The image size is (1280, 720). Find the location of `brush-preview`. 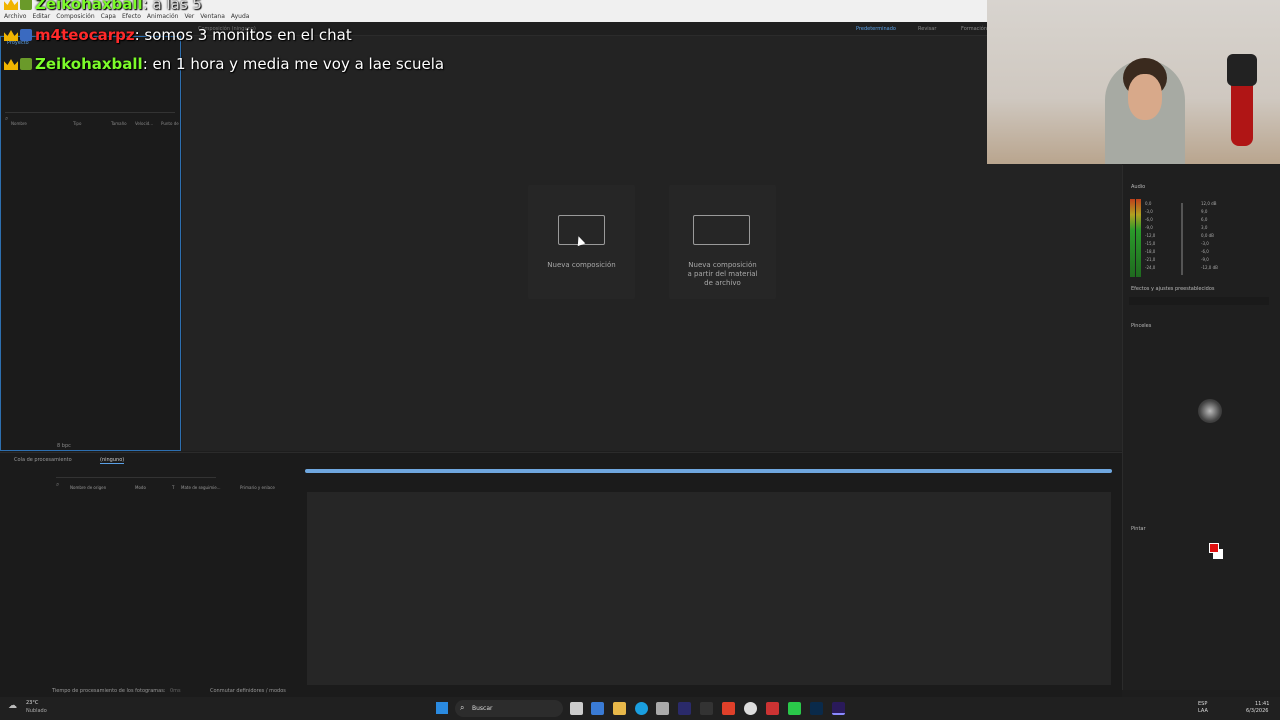

brush-preview is located at coordinates (1210, 411).